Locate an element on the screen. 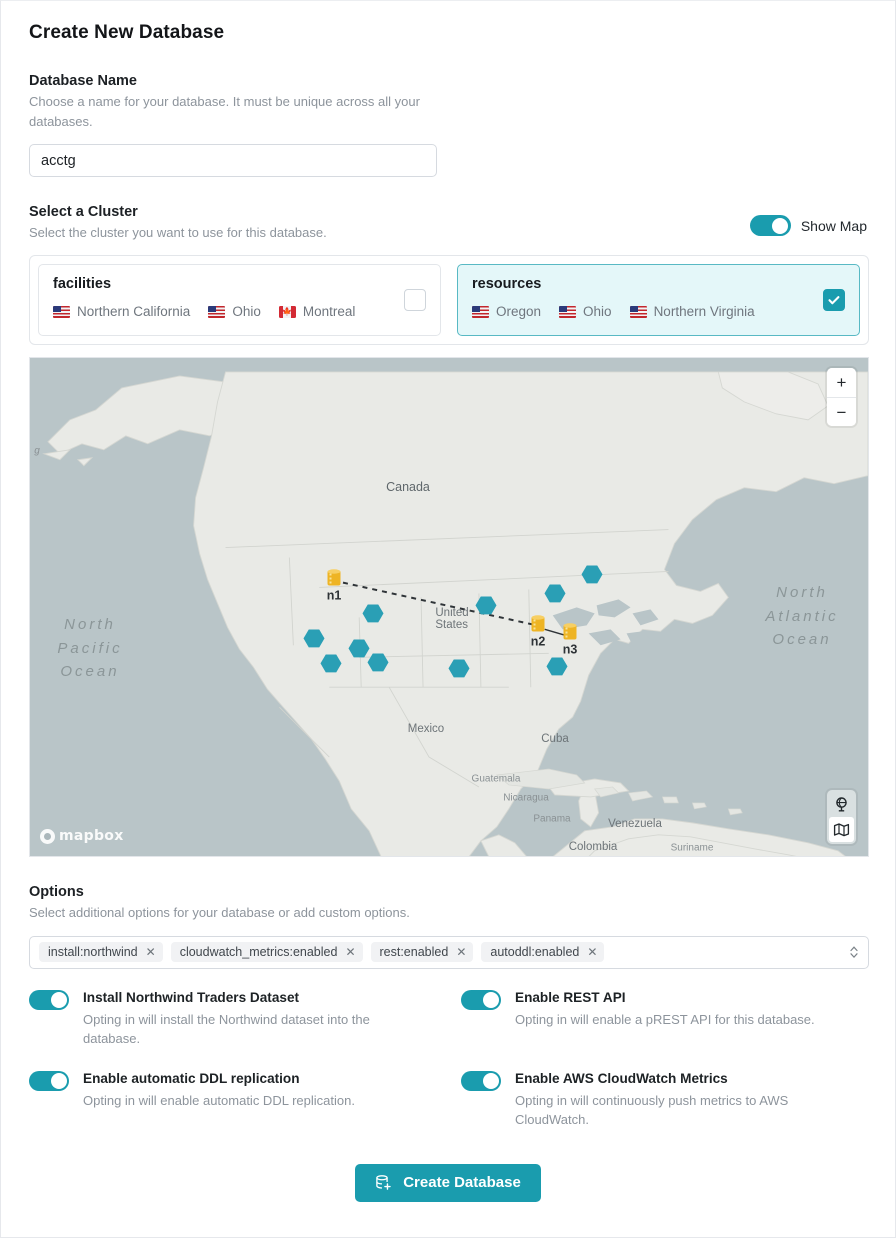  map-country-label-colombia: Colombia is located at coordinates (593, 847).